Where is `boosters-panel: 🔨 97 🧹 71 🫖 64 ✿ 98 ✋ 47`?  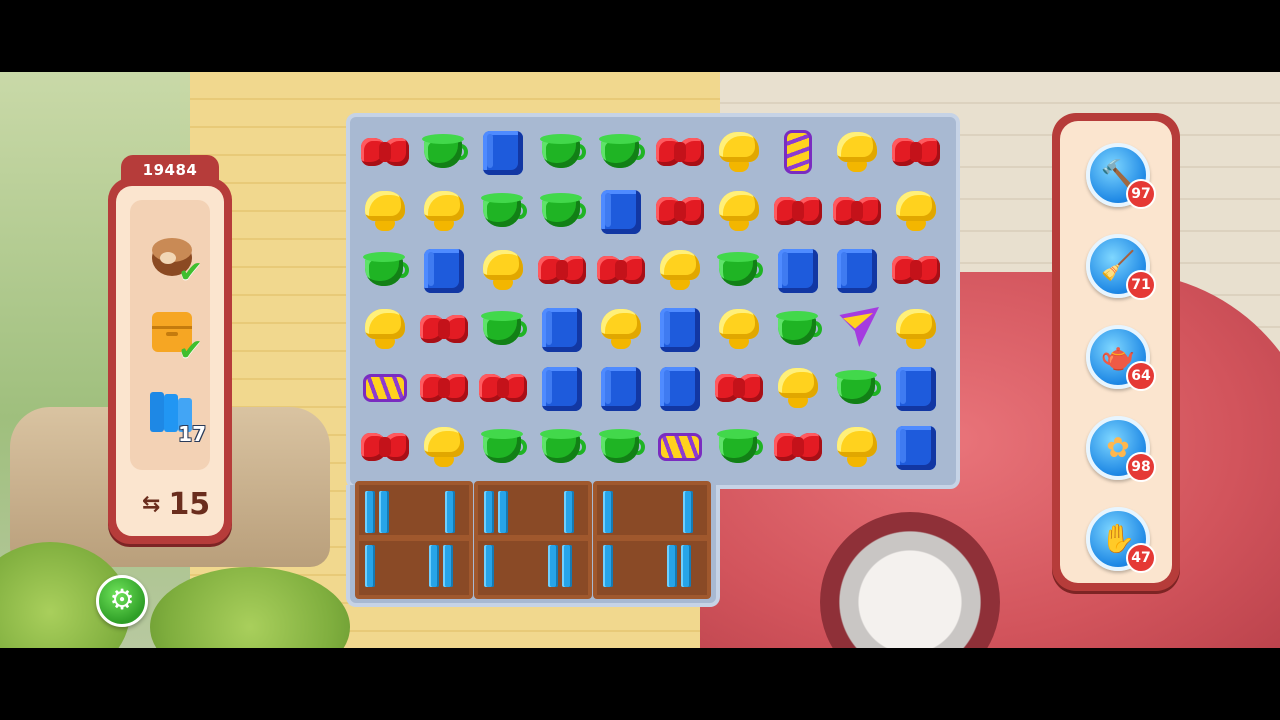 boosters-panel: 🔨 97 🧹 71 🫖 64 ✿ 98 ✋ 47 is located at coordinates (1116, 352).